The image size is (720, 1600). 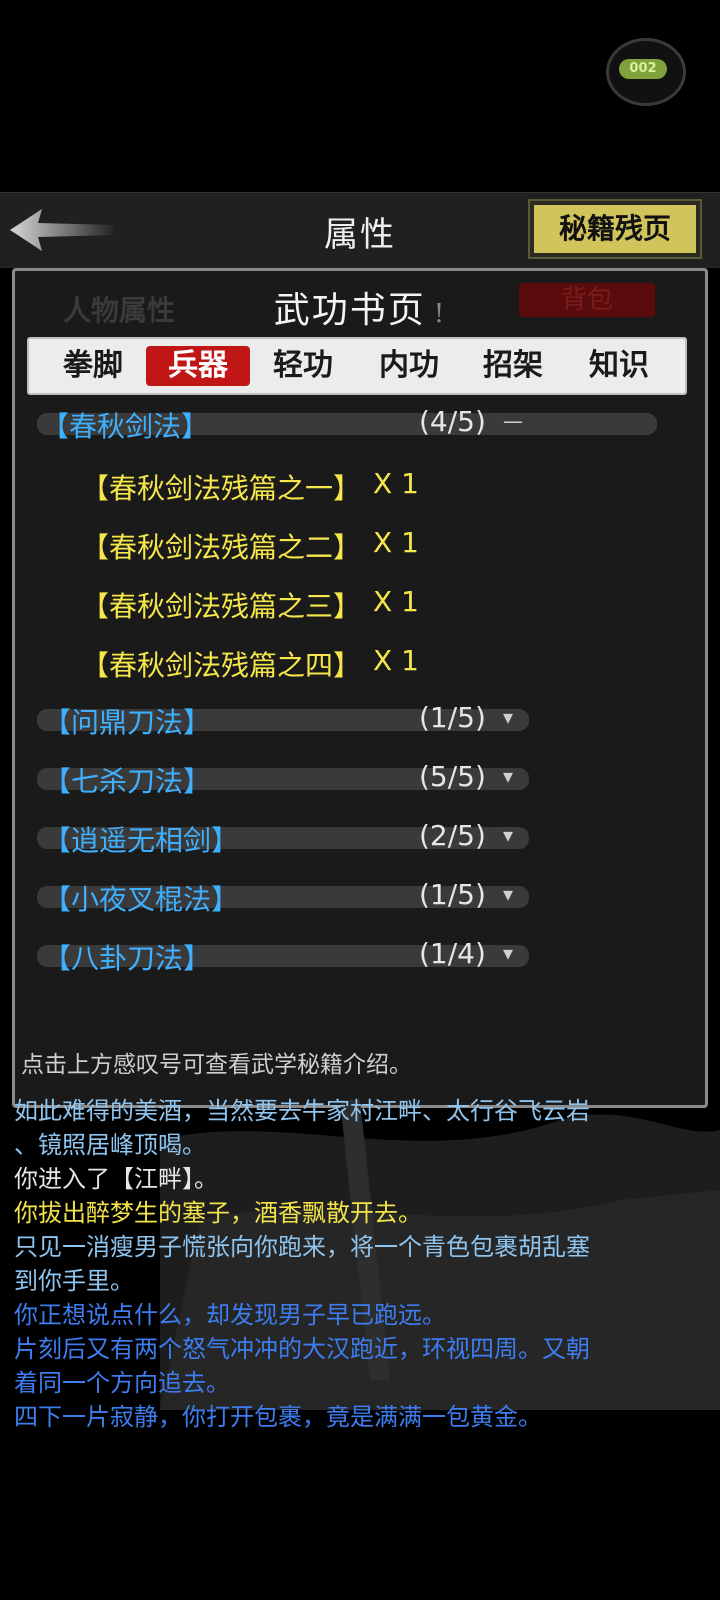 I want to click on log-line: 你进入了【江畔】。, so click(x=116, y=1179).